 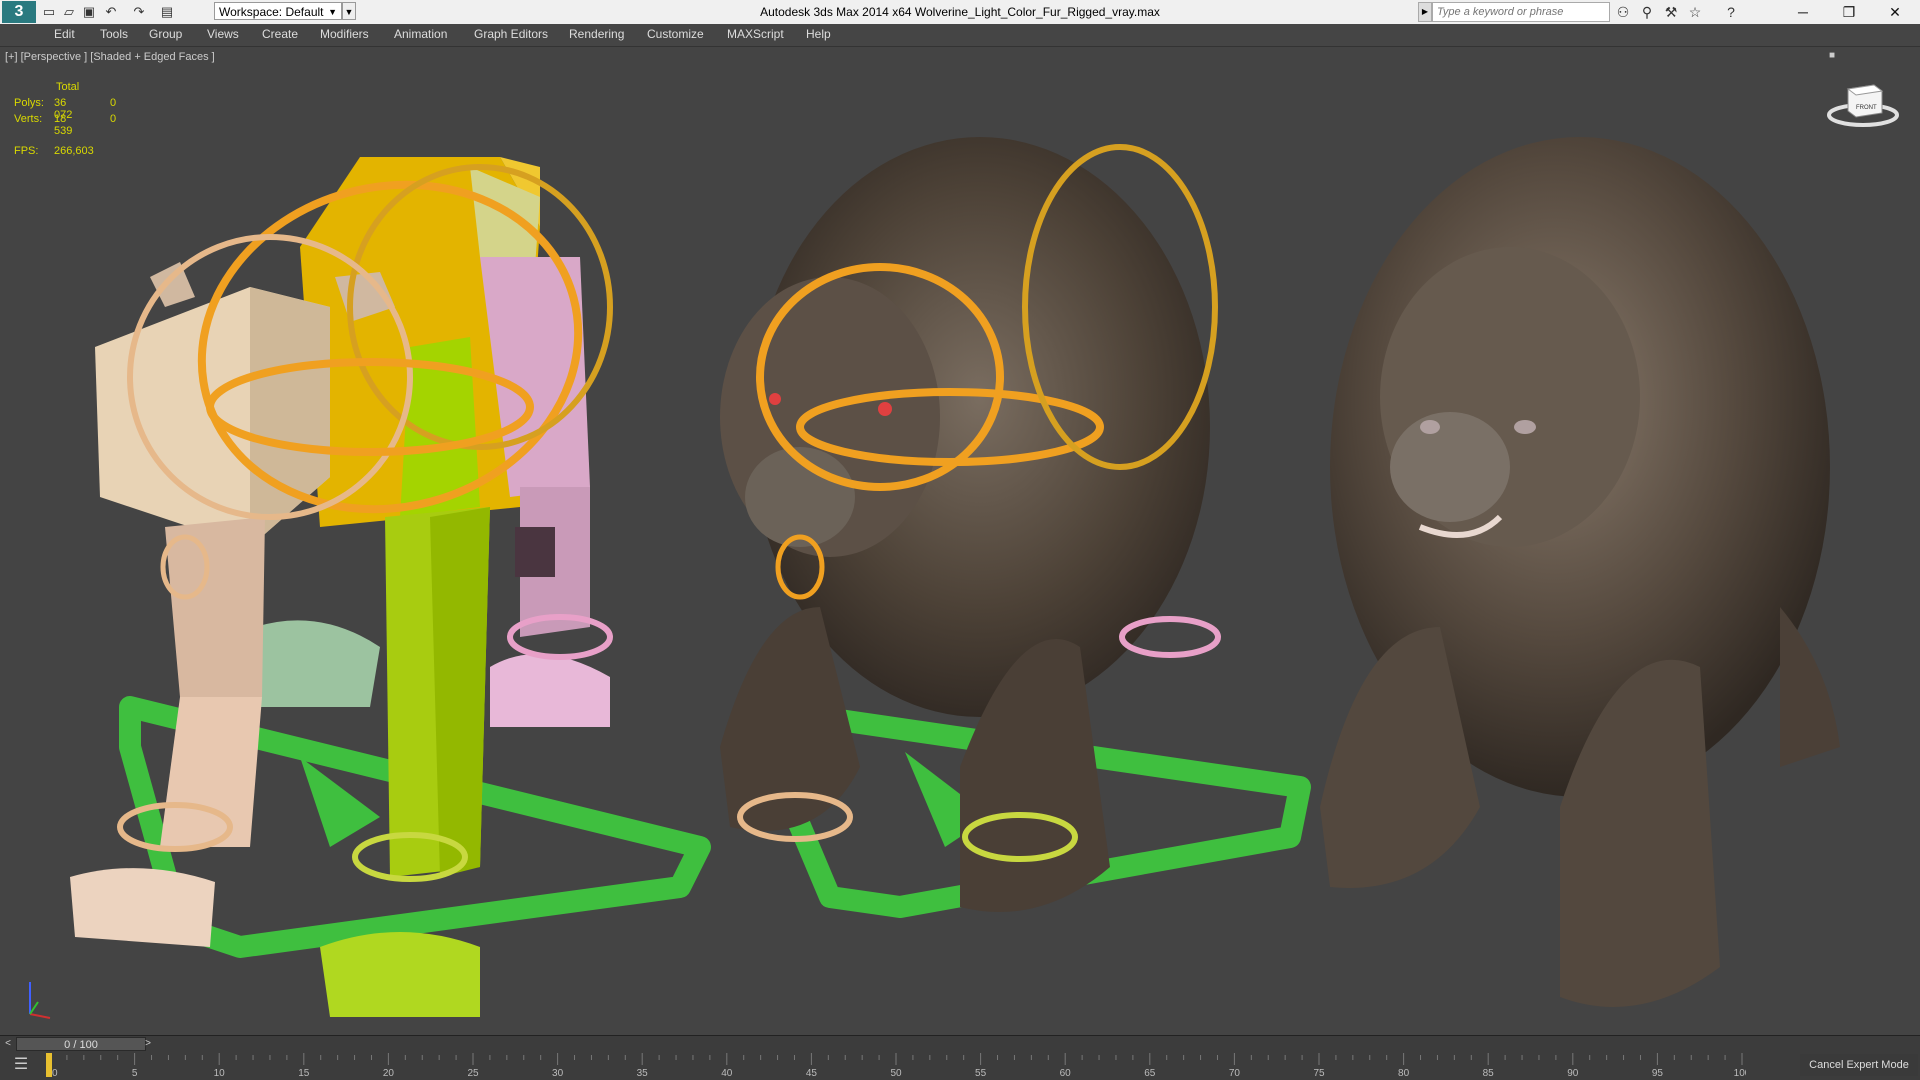 What do you see at coordinates (558, 1073) in the screenshot?
I see `ruler-tick-label: 30` at bounding box center [558, 1073].